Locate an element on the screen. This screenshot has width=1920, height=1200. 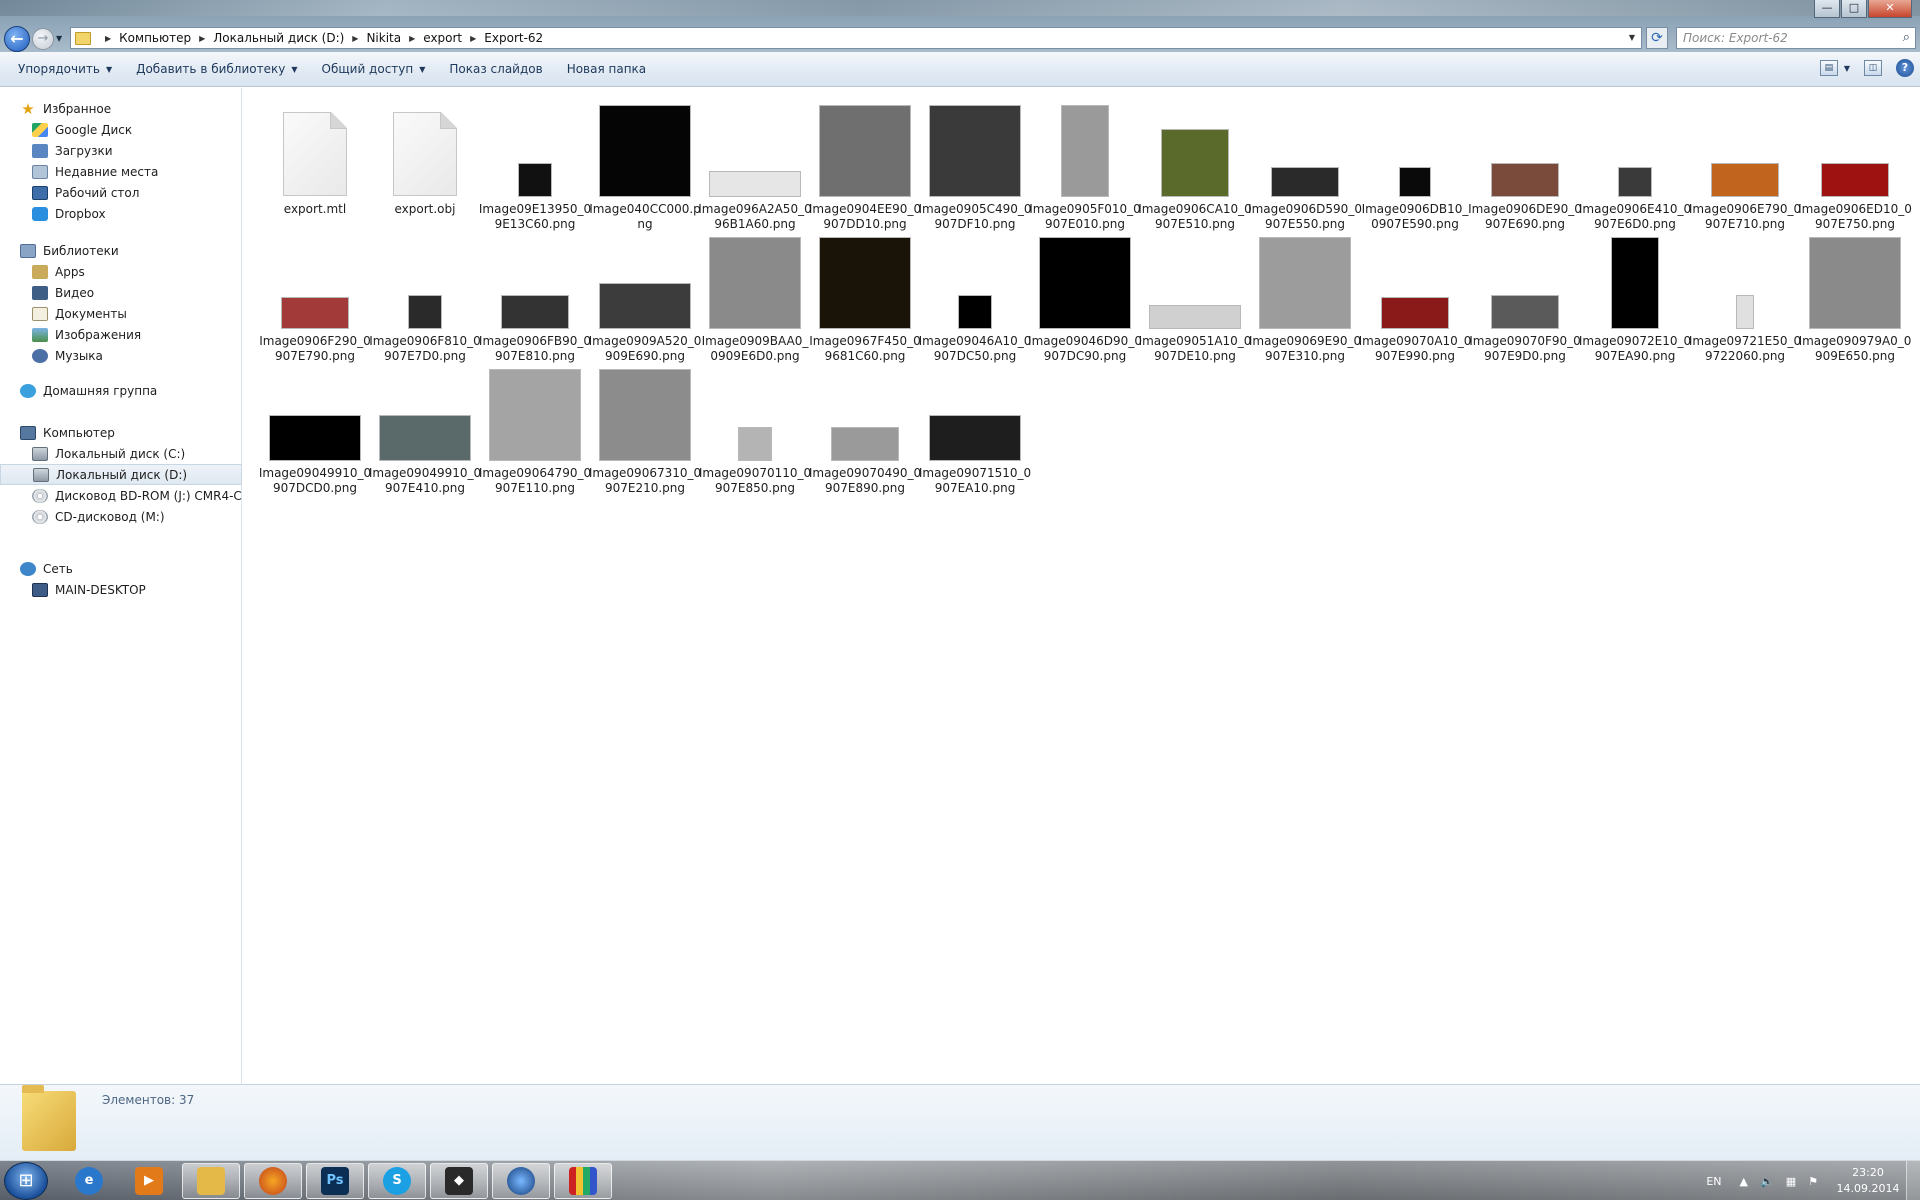
sidebar-item-cd-drive: CD-дисковод (M:) is located at coordinates (121, 516).